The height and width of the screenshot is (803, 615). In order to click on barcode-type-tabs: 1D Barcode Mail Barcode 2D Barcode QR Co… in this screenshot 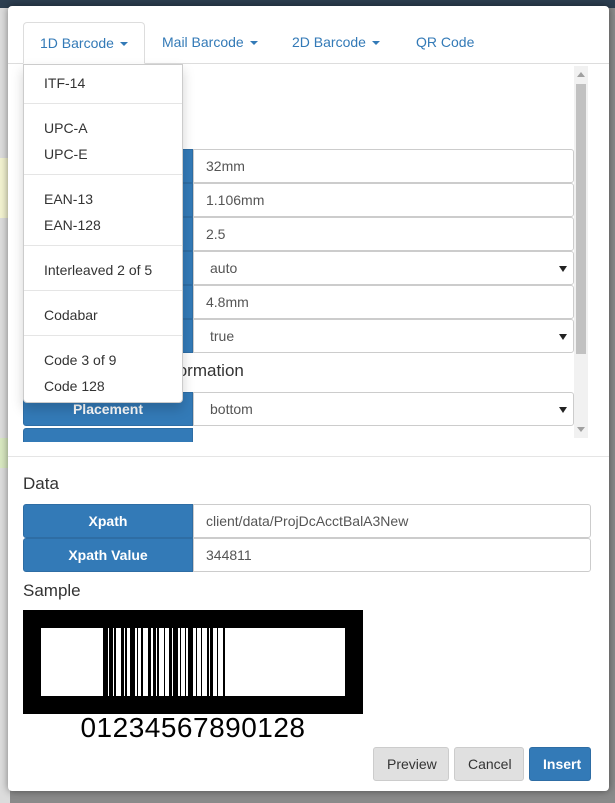, I will do `click(308, 35)`.